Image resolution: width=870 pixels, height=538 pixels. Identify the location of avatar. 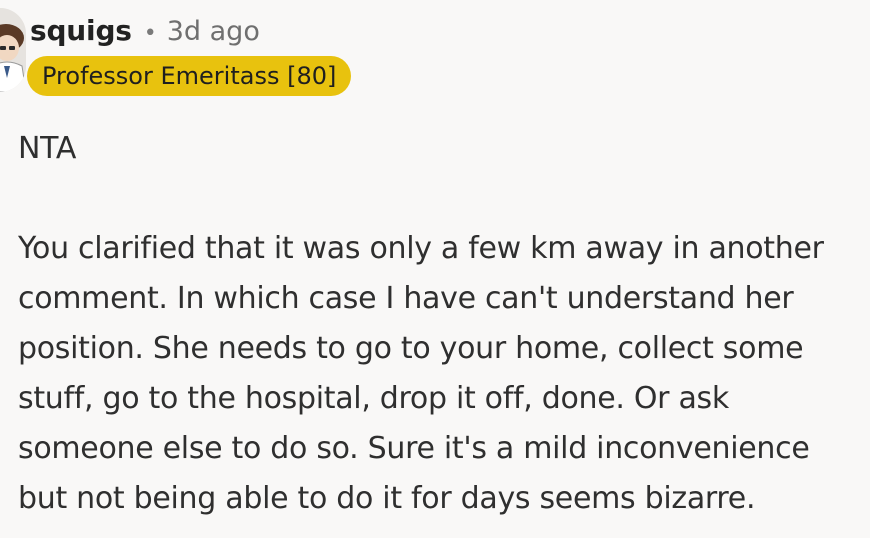
(13, 50).